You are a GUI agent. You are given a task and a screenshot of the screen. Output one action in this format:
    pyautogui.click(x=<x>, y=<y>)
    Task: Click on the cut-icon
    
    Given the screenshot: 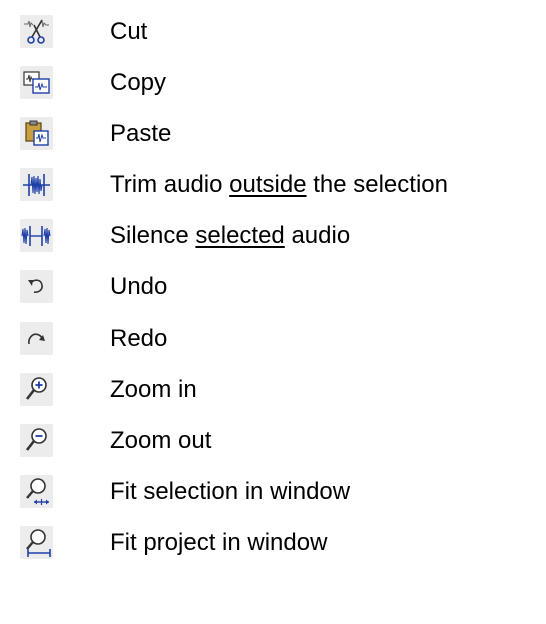 What is the action you would take?
    pyautogui.click(x=36, y=31)
    